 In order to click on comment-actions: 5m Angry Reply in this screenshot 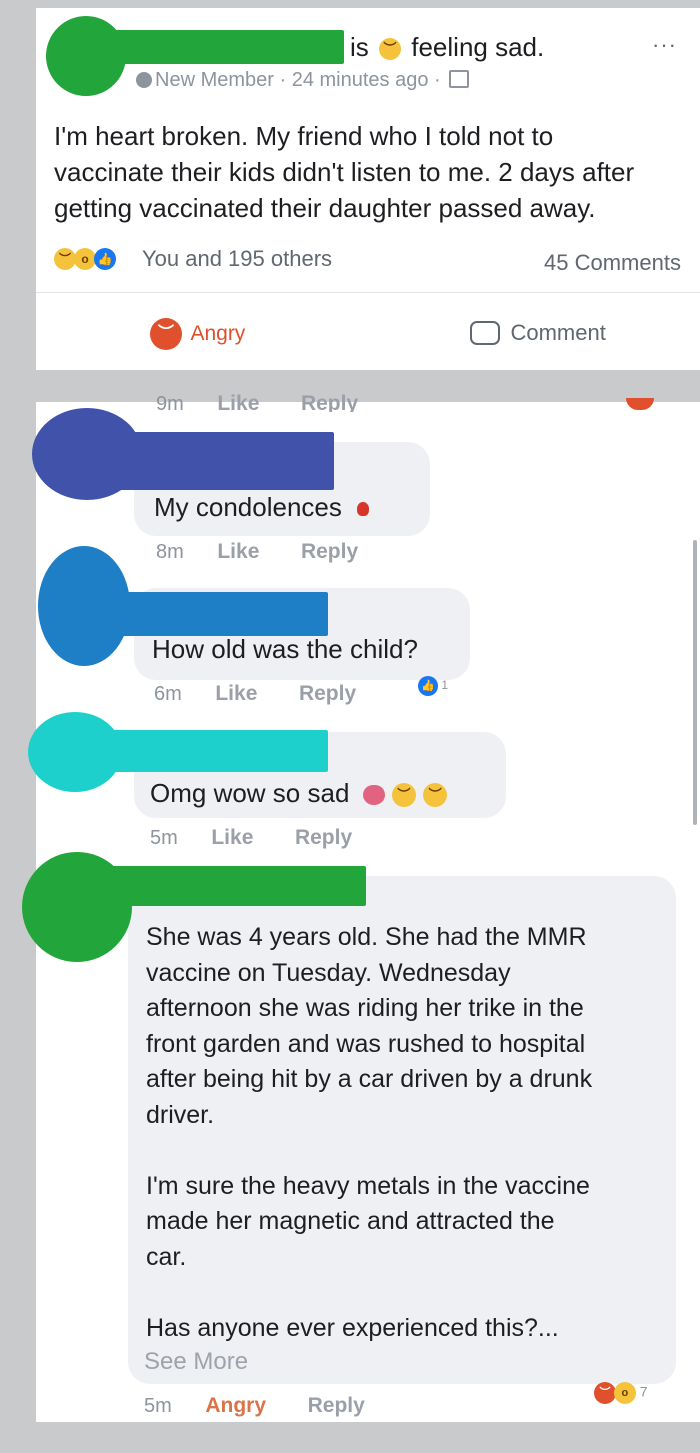, I will do `click(254, 1406)`.